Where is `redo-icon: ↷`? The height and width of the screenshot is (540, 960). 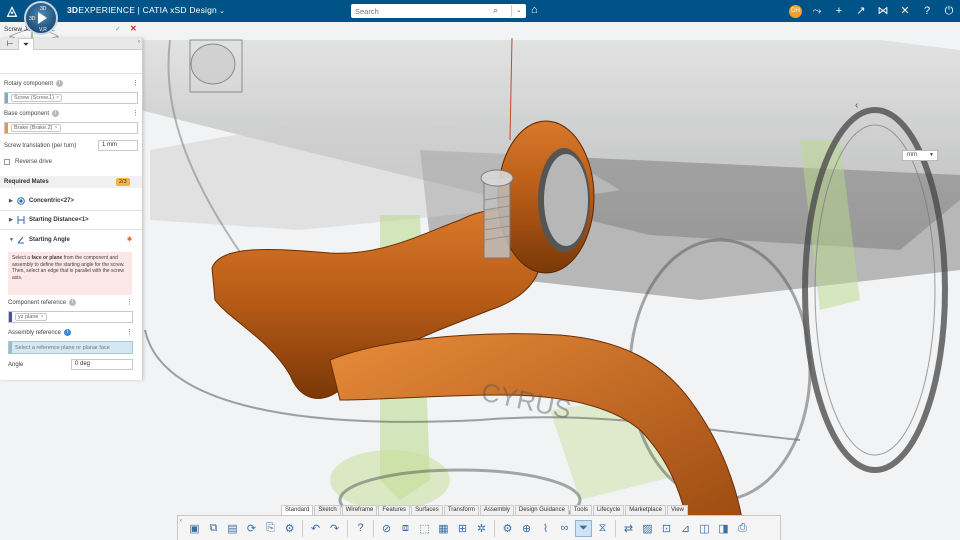 redo-icon: ↷ is located at coordinates (334, 528).